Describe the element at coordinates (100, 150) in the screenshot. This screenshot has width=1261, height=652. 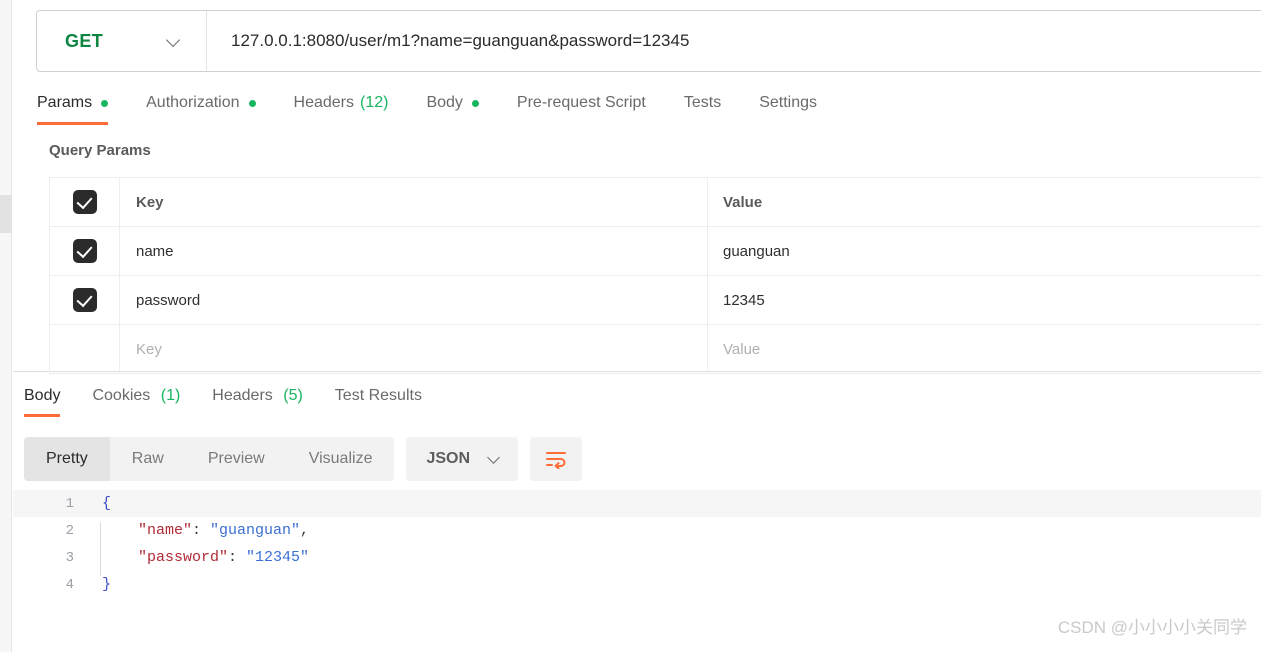
I see `query-params-title: Query Params` at that location.